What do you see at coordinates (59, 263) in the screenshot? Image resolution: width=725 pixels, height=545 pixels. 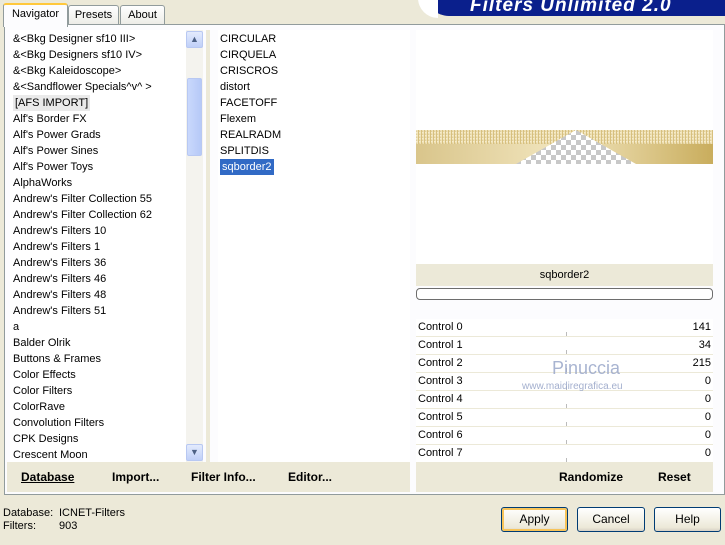 I see `category-item: Andrew's Filters 36` at bounding box center [59, 263].